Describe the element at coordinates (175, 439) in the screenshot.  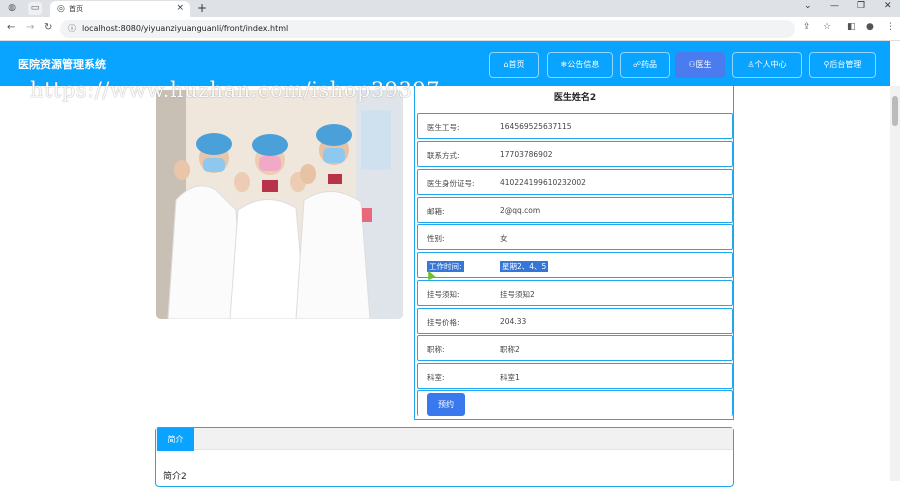
I see `tab-intro: 简介` at that location.